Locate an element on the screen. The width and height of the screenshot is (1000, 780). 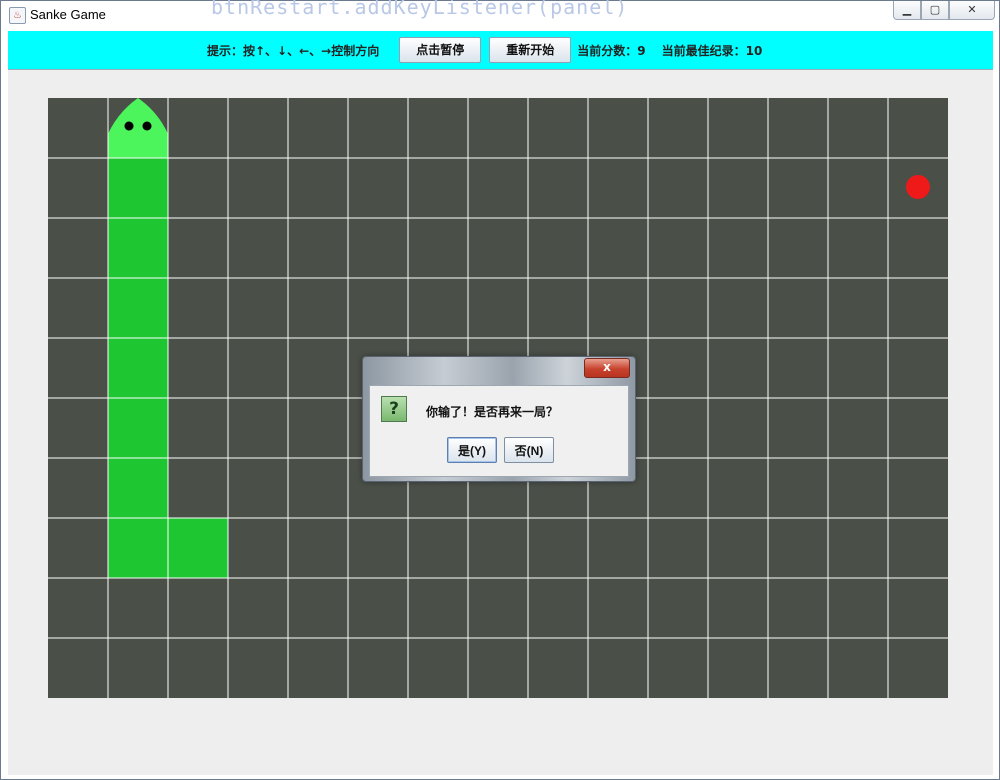
restart-button: 重新开始 is located at coordinates (530, 50).